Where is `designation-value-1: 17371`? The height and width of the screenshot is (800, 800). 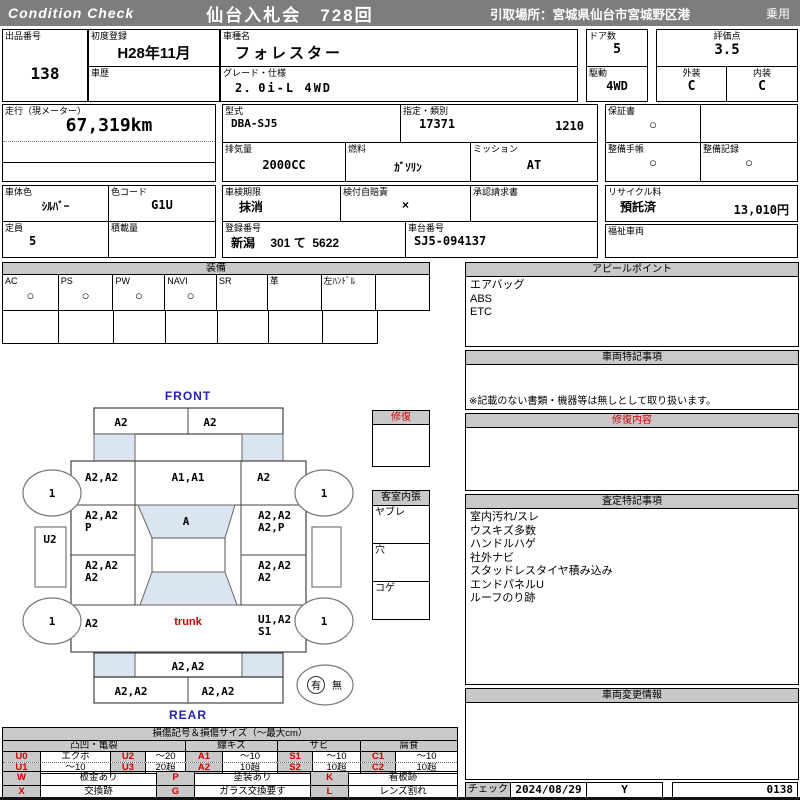 designation-value-1: 17371 is located at coordinates (437, 124).